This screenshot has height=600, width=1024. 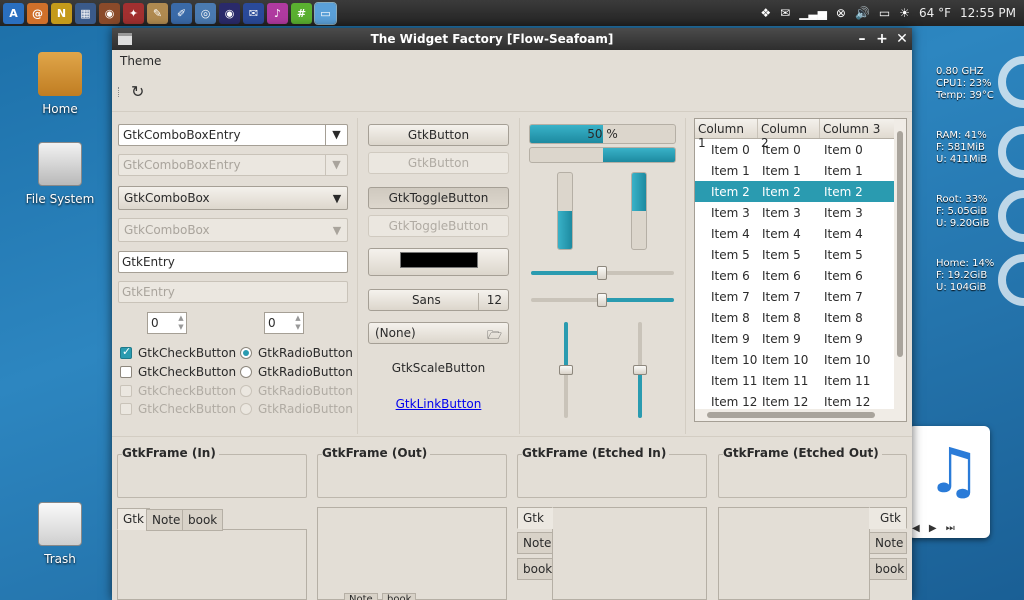 What do you see at coordinates (535, 518) in the screenshot?
I see `tab-gtk-left: Gtk` at bounding box center [535, 518].